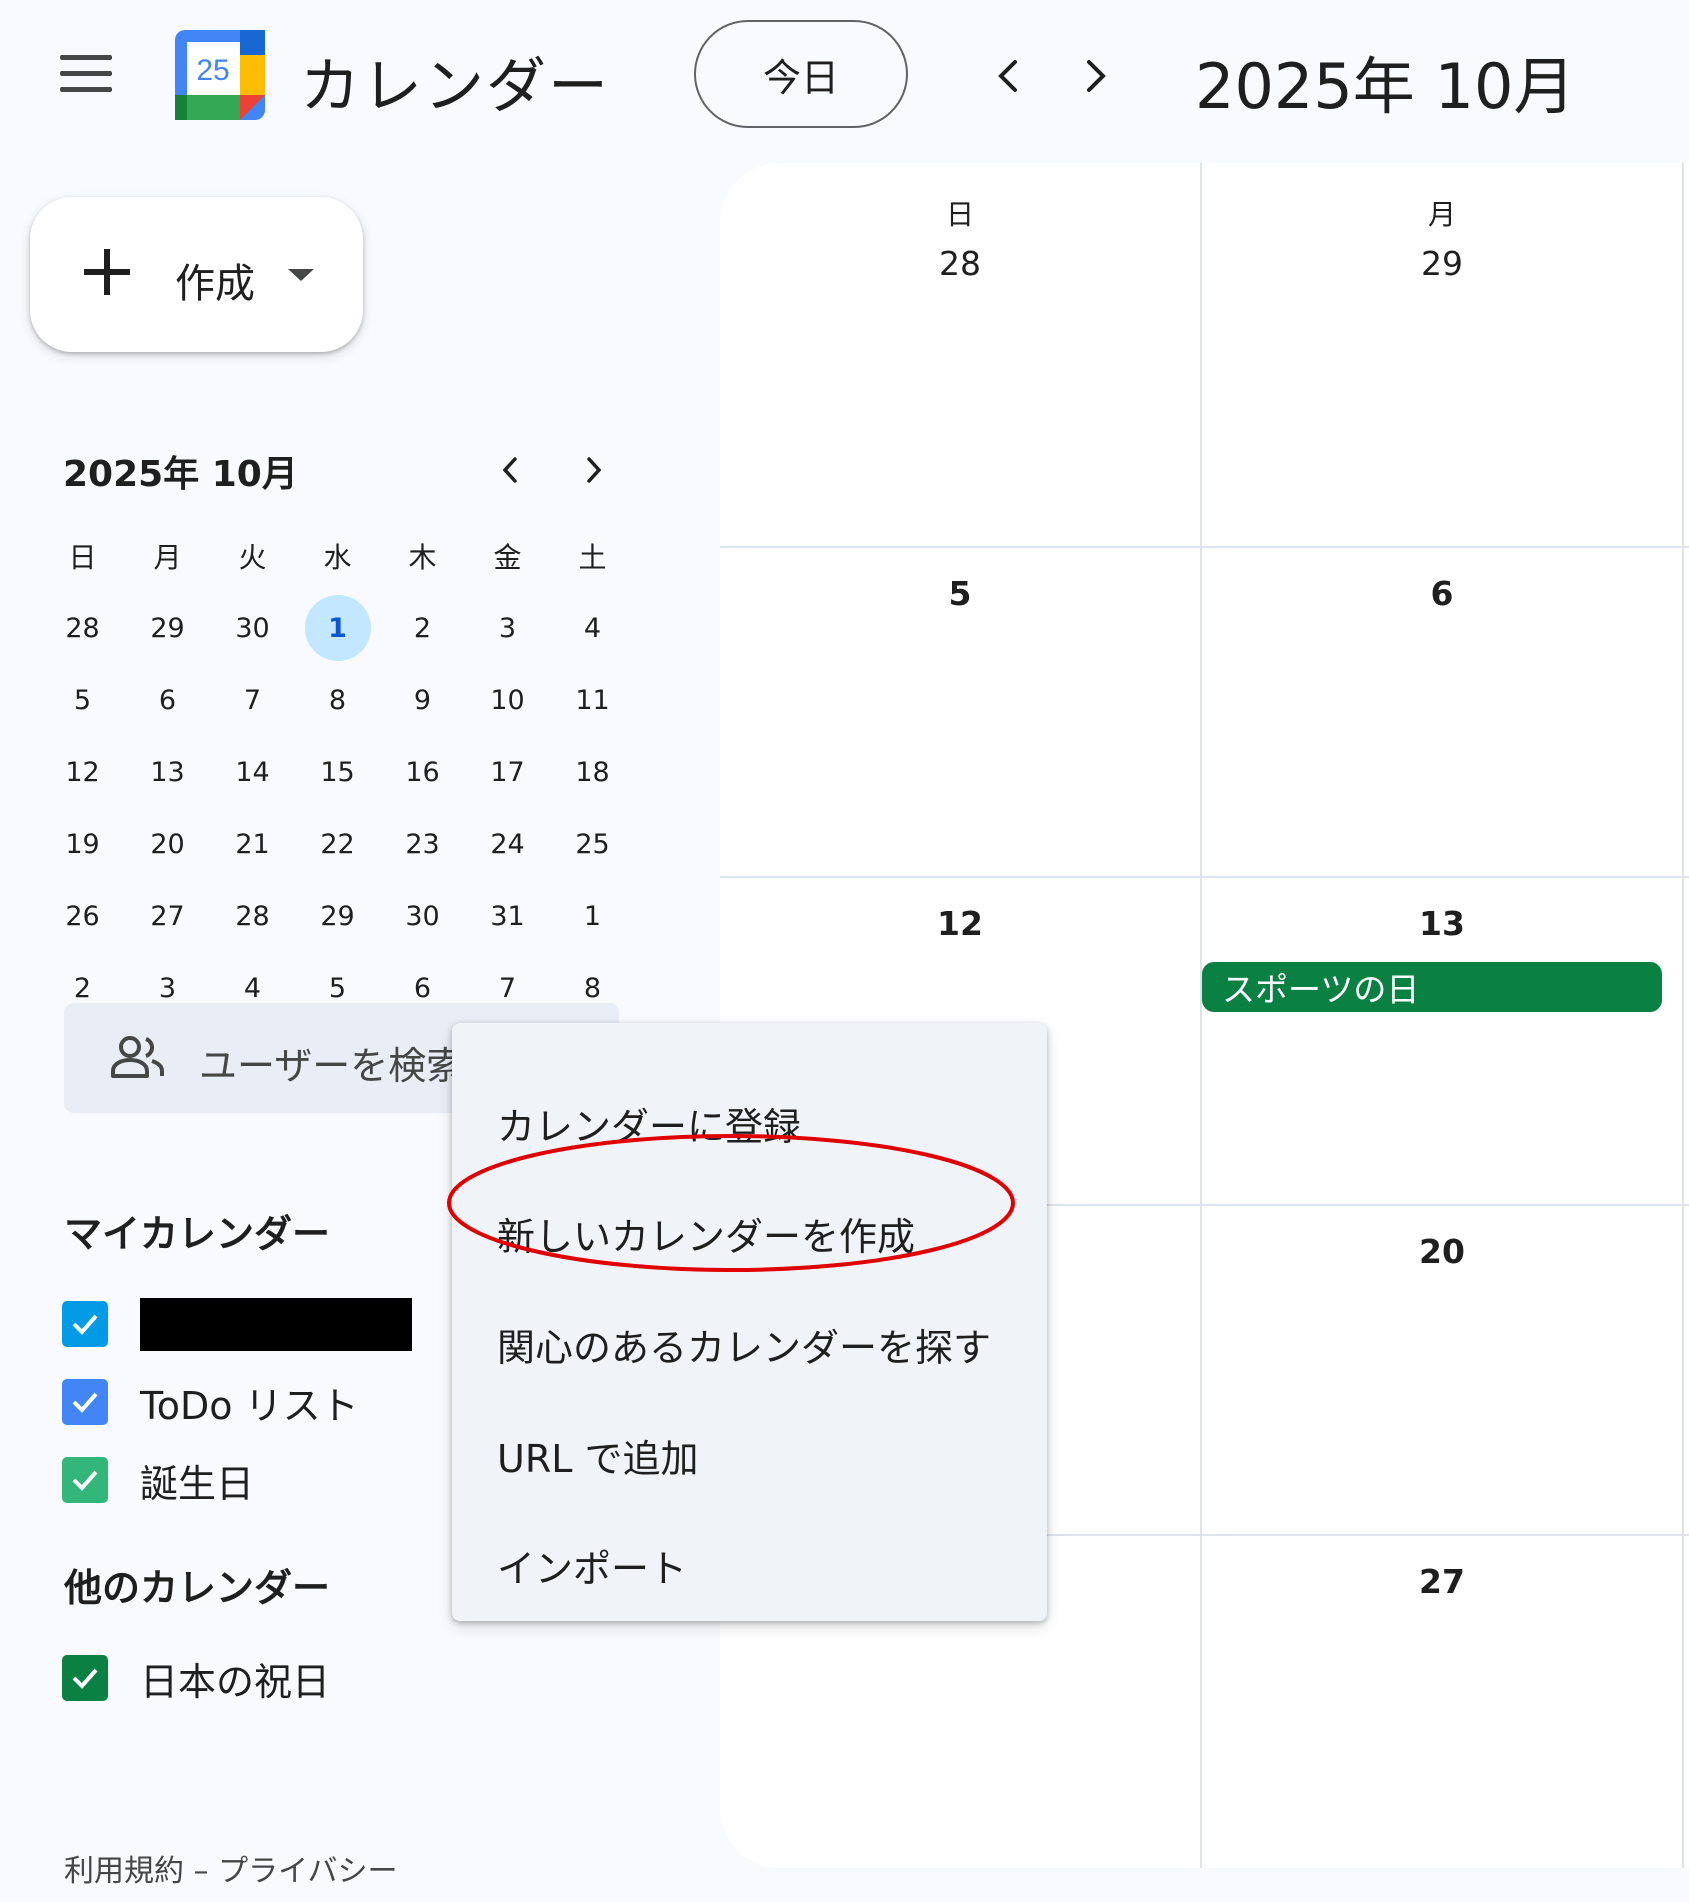 This screenshot has width=1689, height=1902. Describe the element at coordinates (215, 284) in the screenshot. I see `create-label: 作成` at that location.